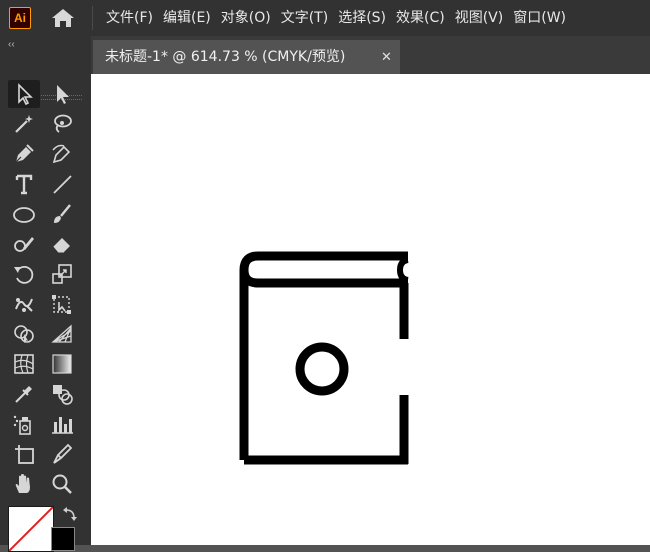  I want to click on app-logo: Ai, so click(20, 18).